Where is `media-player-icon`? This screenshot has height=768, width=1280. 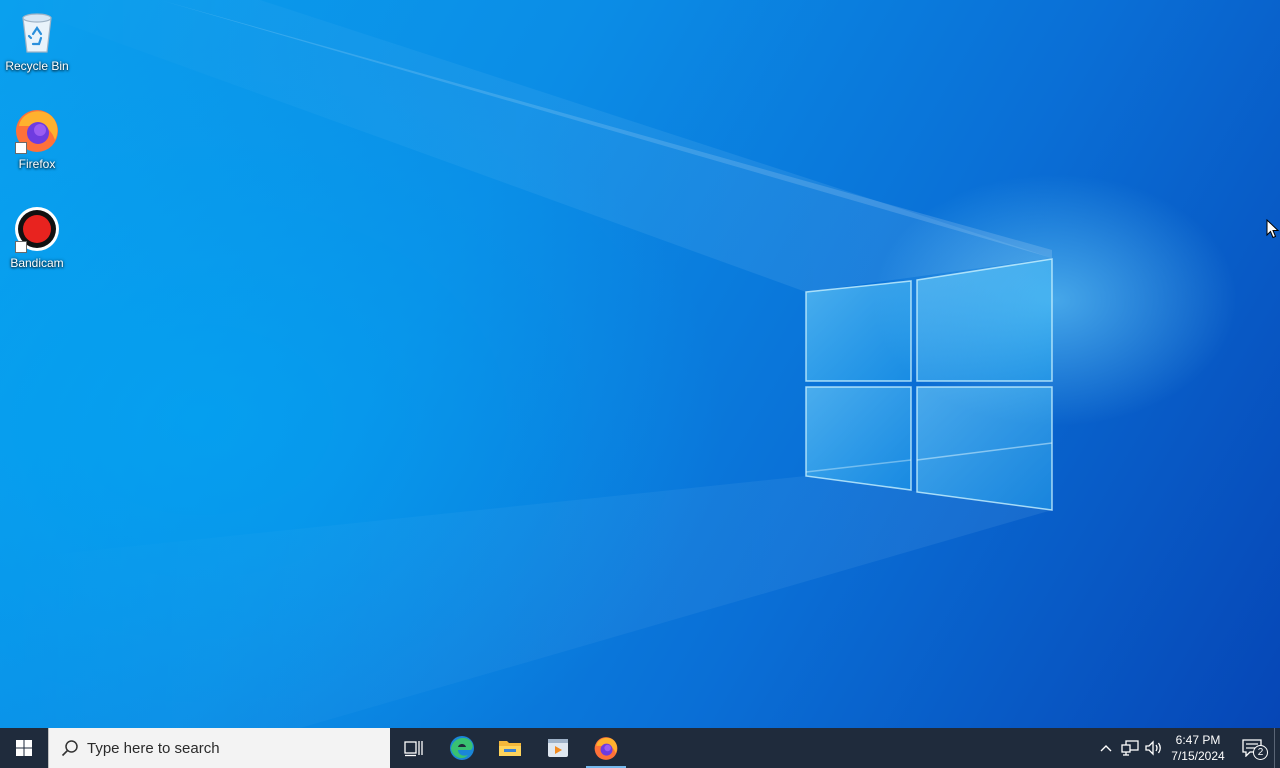
media-player-icon is located at coordinates (558, 748).